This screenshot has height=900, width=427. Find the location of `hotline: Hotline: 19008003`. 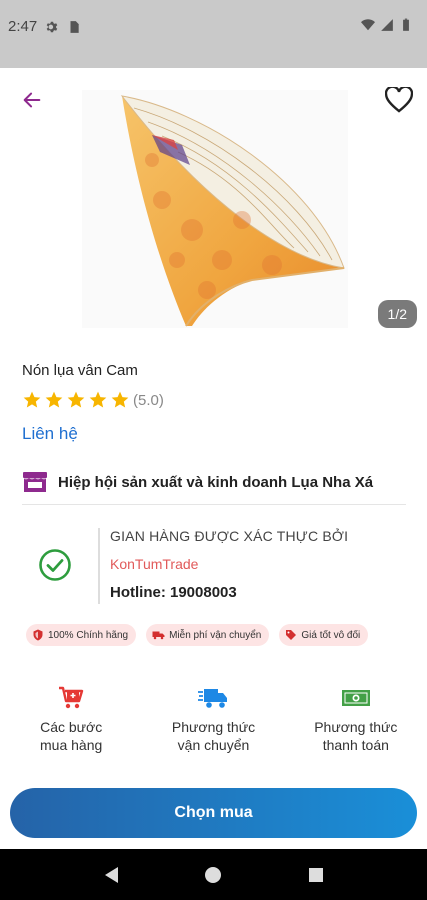

hotline: Hotline: 19008003 is located at coordinates (173, 592).